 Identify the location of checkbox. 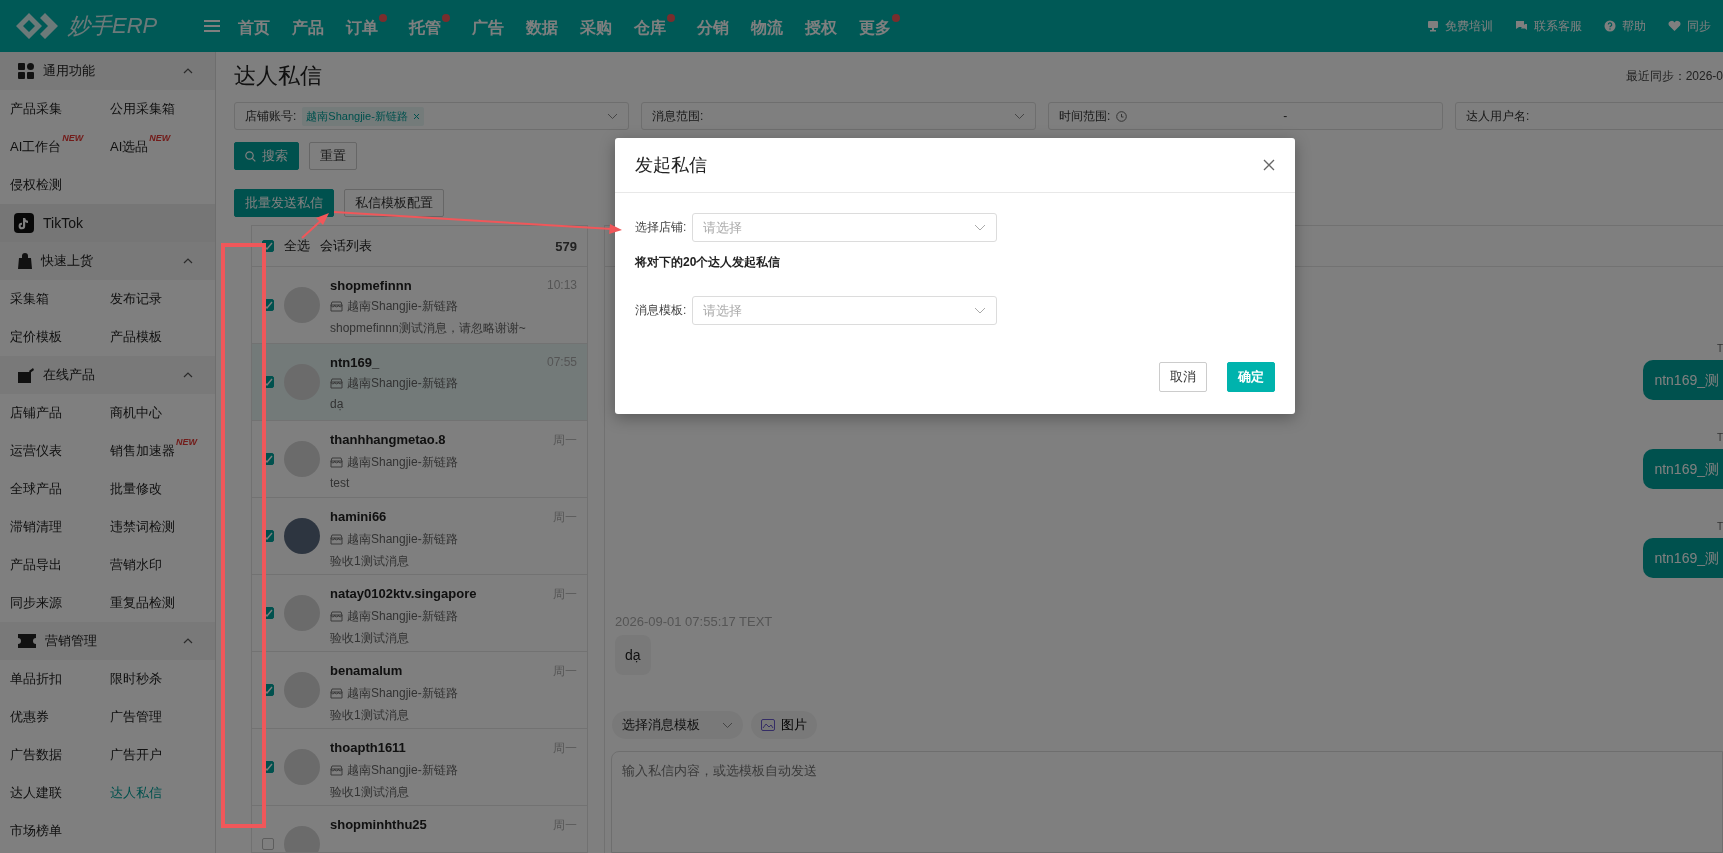
(268, 844).